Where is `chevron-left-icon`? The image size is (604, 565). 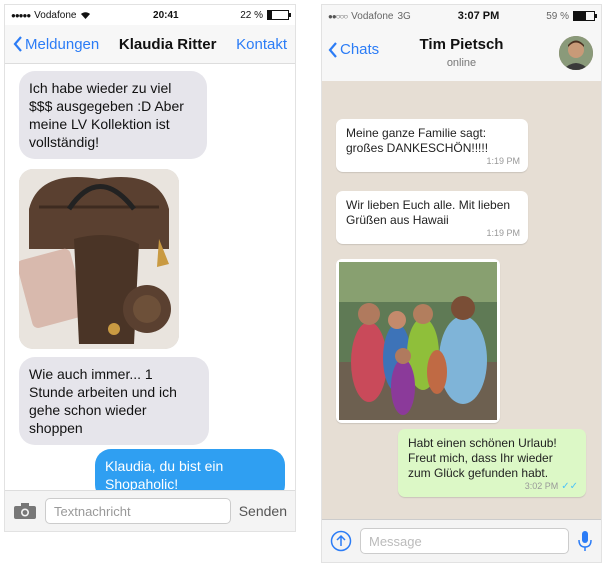
chevron-left-icon is located at coordinates (17, 44).